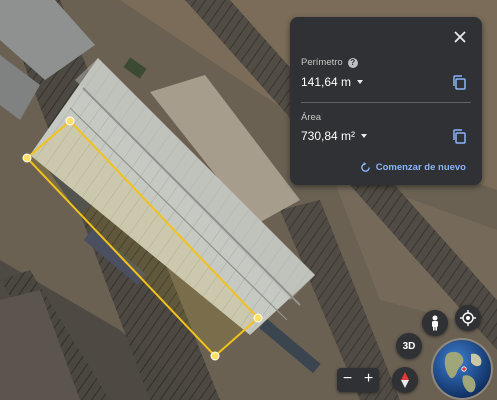  I want to click on panel-divider, so click(386, 102).